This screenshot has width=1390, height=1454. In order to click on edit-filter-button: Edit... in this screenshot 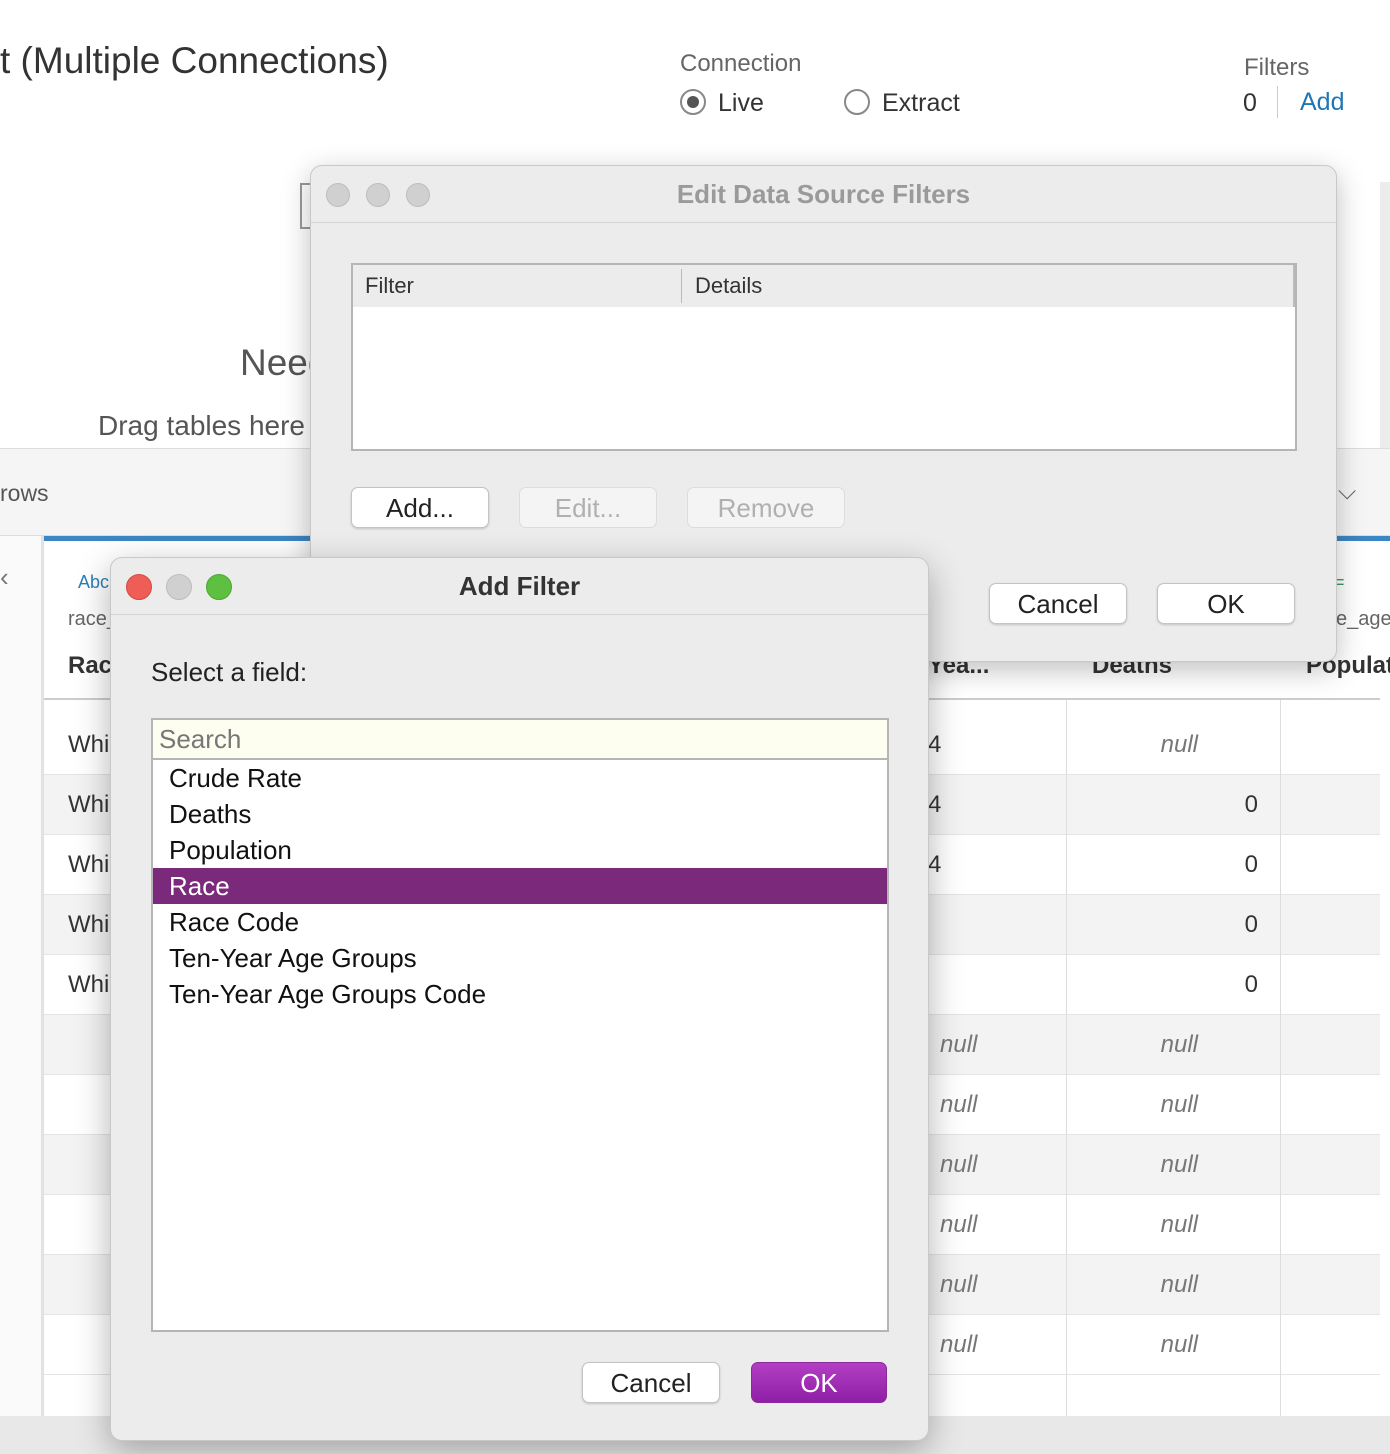, I will do `click(588, 507)`.